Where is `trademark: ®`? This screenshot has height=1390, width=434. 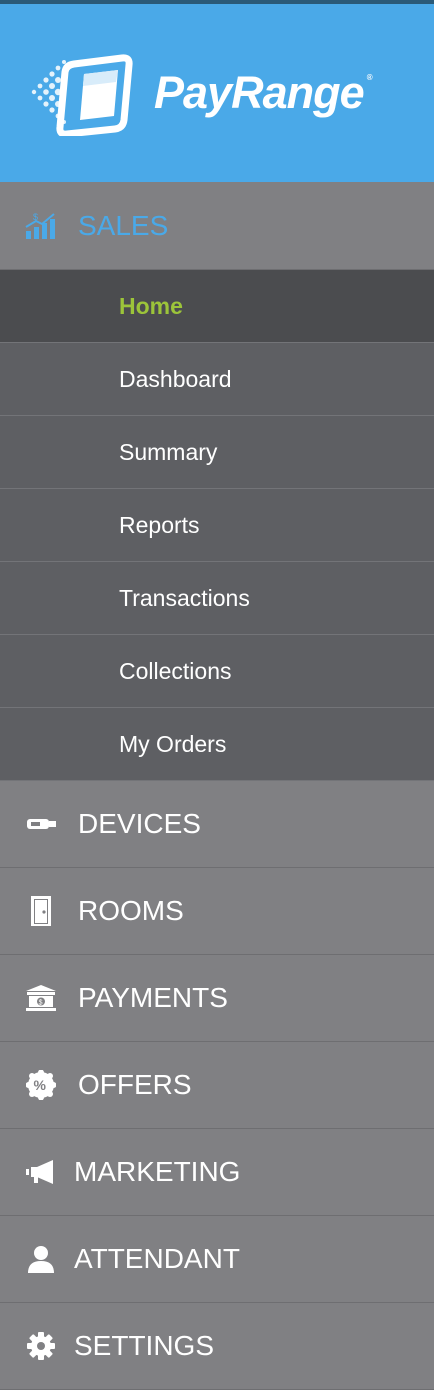 trademark: ® is located at coordinates (369, 77).